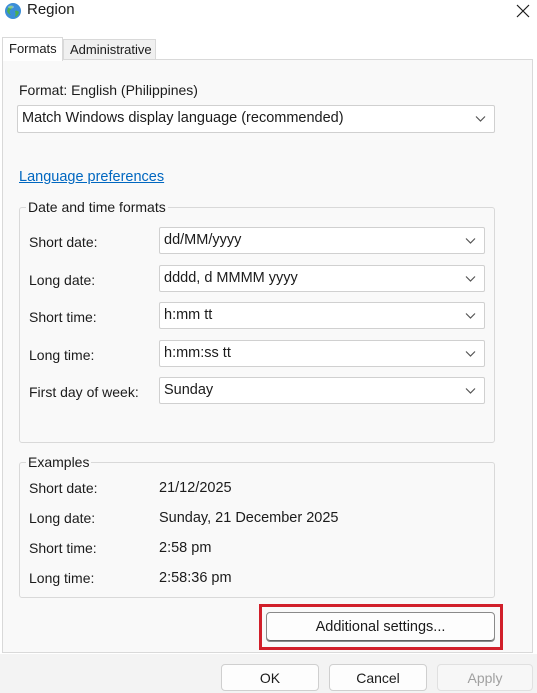  I want to click on close-button, so click(522, 11).